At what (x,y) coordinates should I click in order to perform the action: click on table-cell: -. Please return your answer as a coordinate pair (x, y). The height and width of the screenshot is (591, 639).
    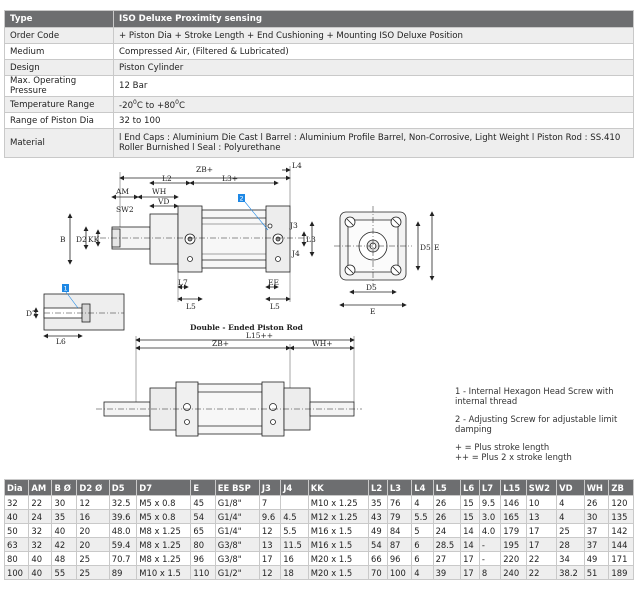
    Looking at the image, I should click on (490, 558).